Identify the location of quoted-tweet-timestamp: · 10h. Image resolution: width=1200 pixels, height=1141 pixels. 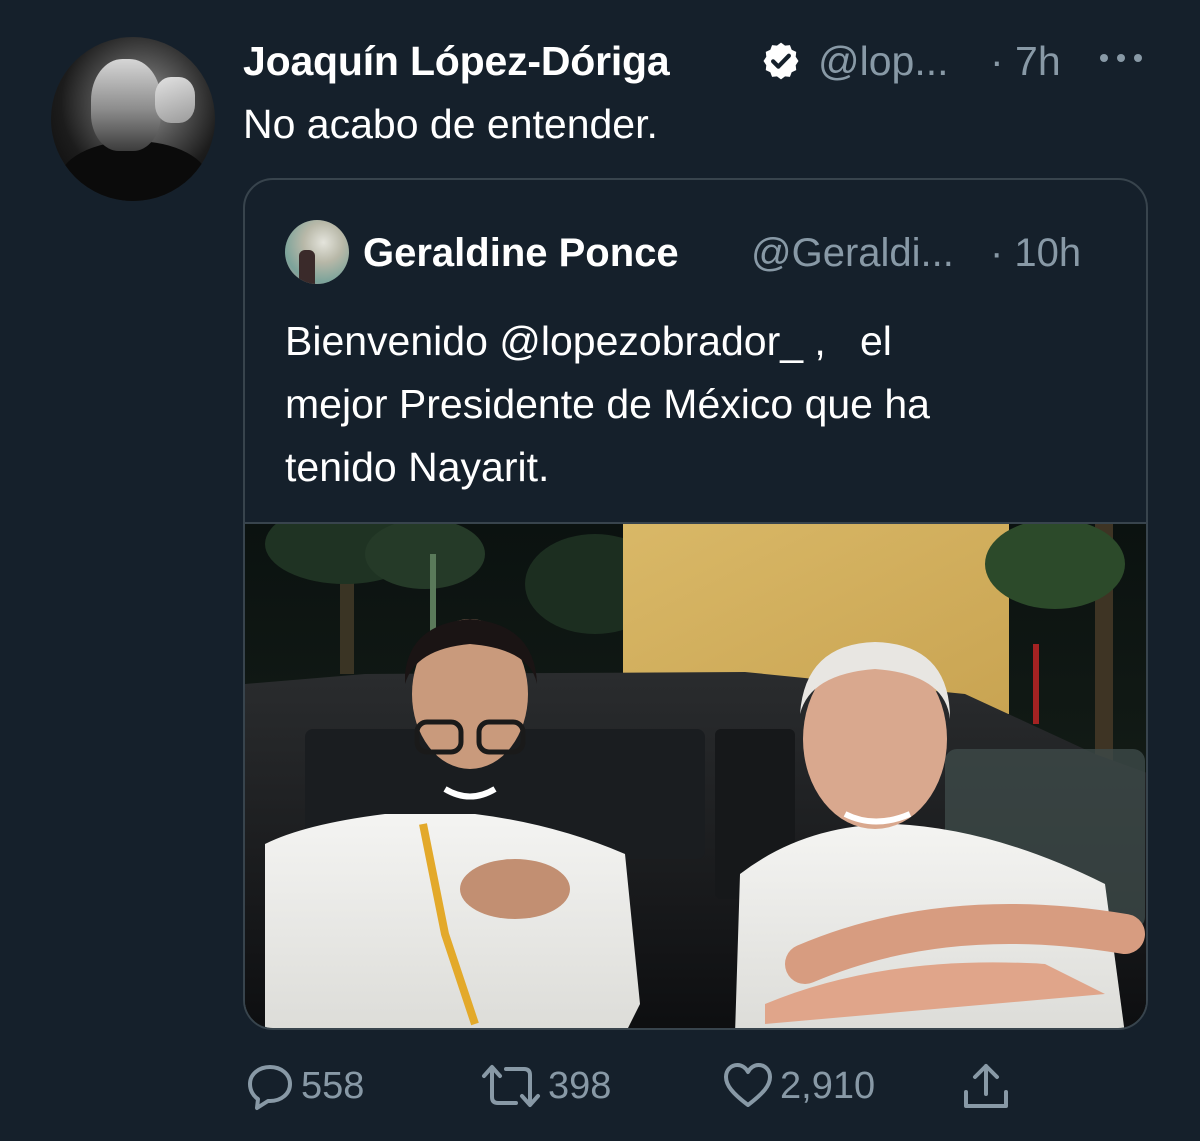
(1036, 253).